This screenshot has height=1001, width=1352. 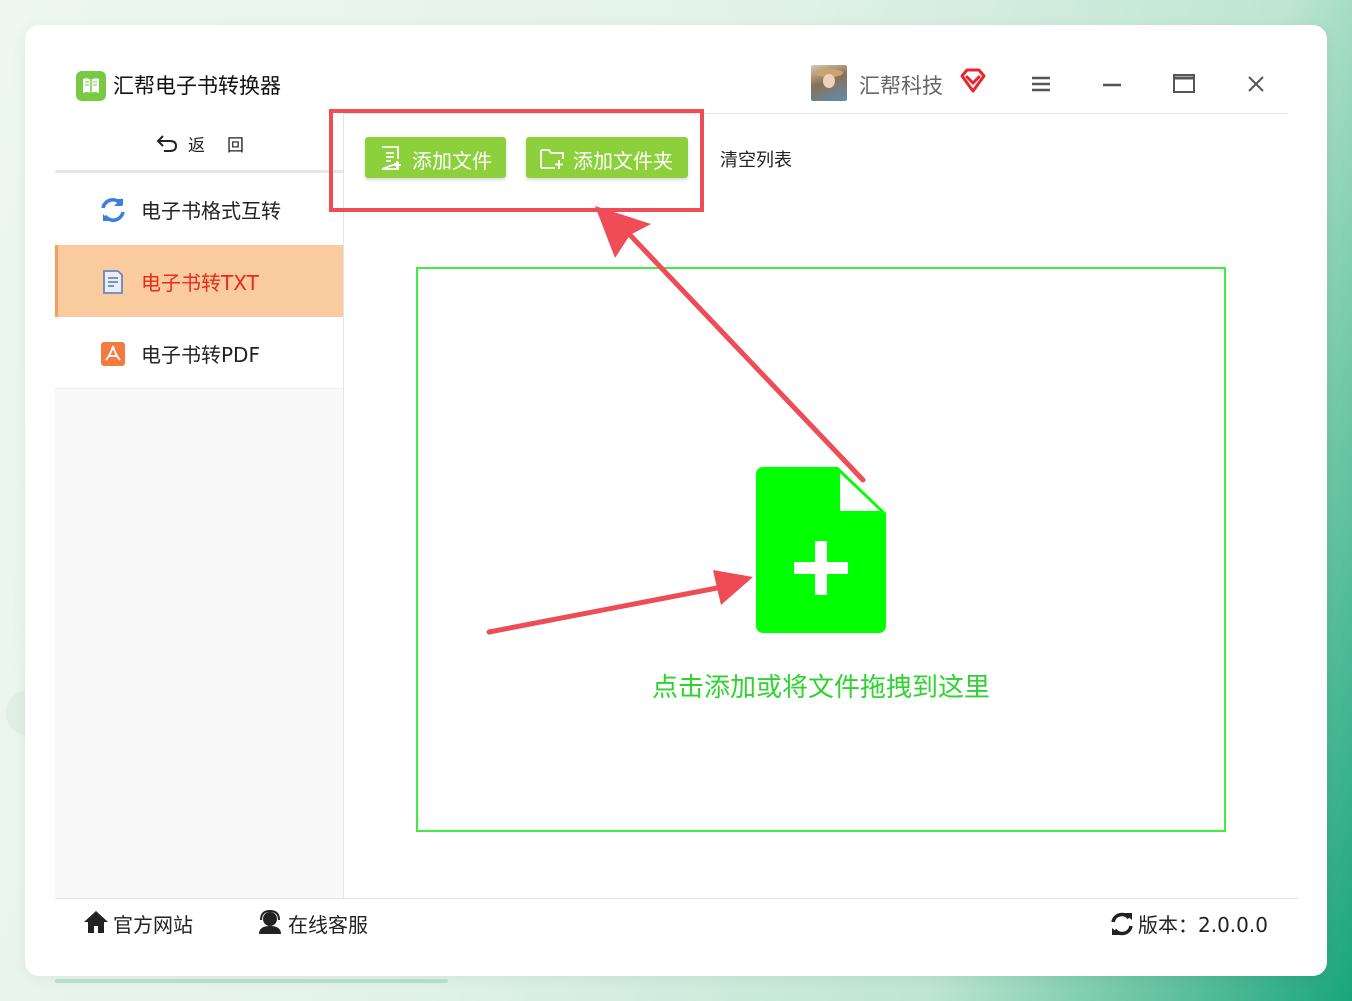 What do you see at coordinates (901, 85) in the screenshot?
I see `user-name: 汇帮科技` at bounding box center [901, 85].